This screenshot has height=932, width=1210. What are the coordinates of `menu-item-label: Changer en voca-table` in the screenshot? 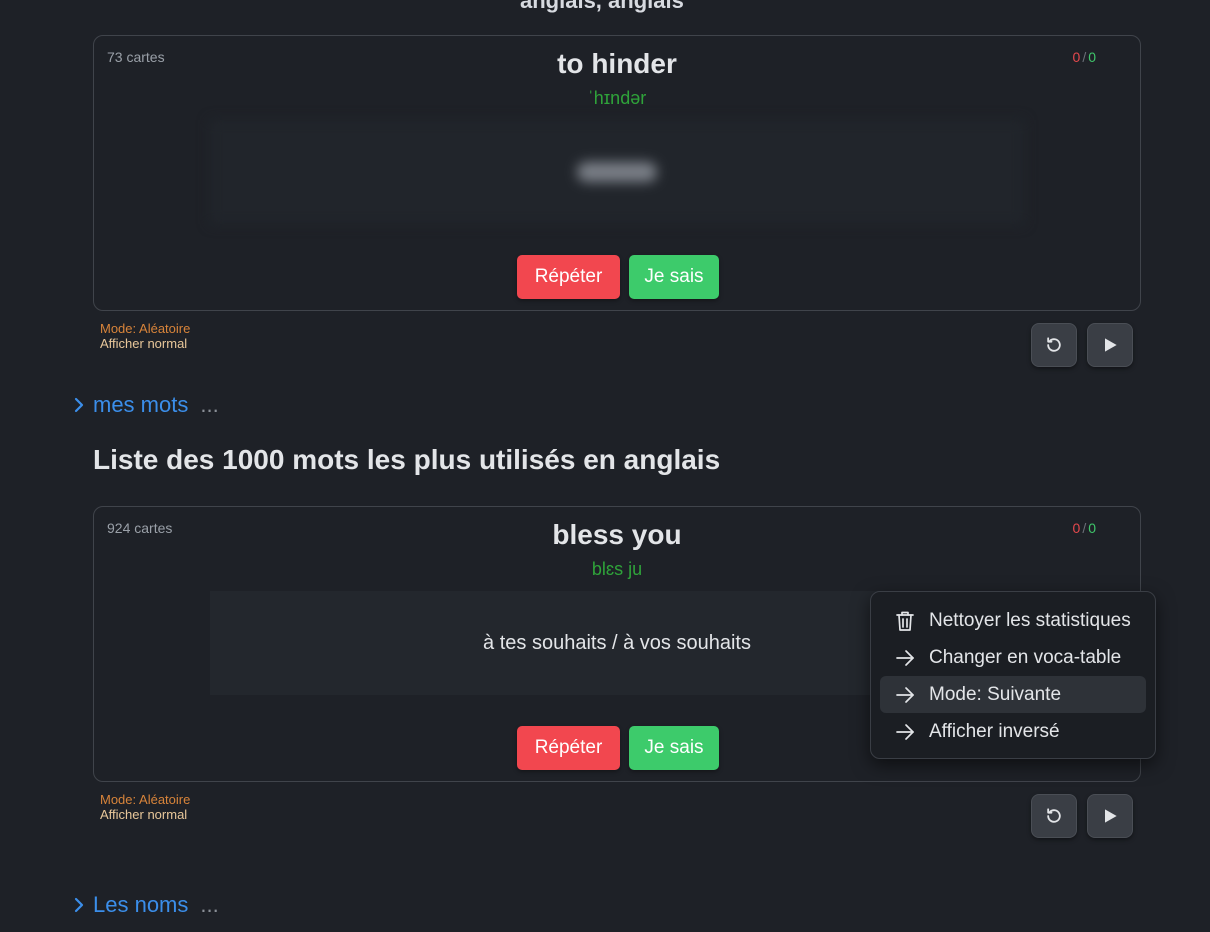 It's located at (1025, 657).